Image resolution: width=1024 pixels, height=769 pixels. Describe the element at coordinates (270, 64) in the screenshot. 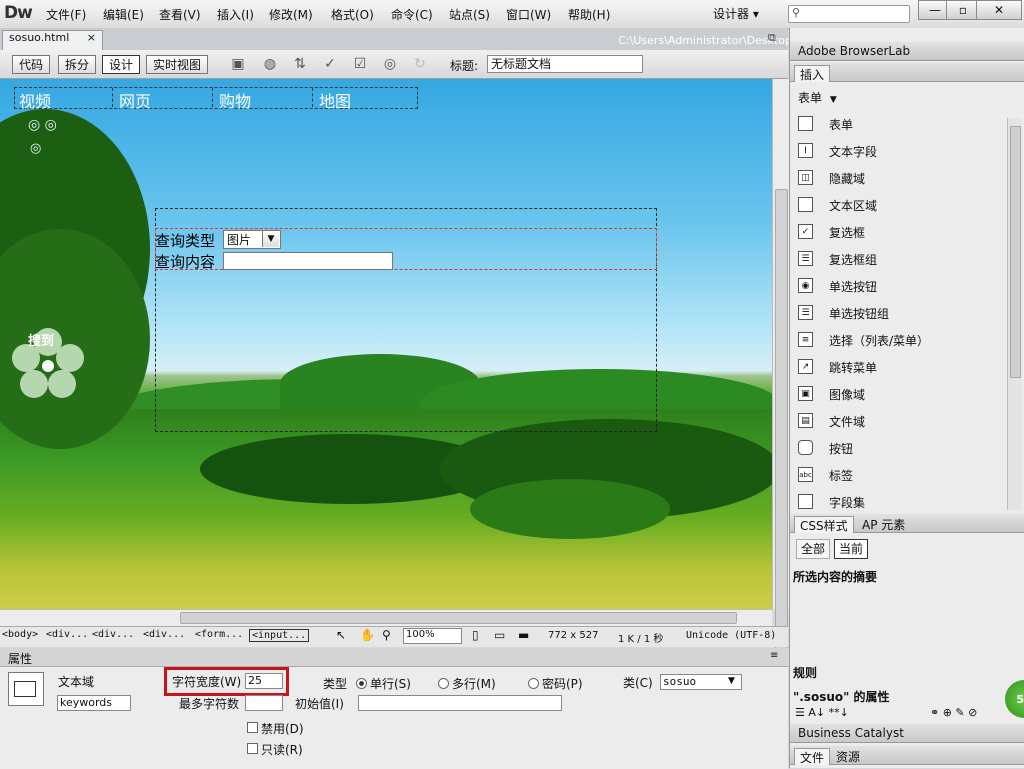

I see `preview-browser-icon: ◍` at that location.